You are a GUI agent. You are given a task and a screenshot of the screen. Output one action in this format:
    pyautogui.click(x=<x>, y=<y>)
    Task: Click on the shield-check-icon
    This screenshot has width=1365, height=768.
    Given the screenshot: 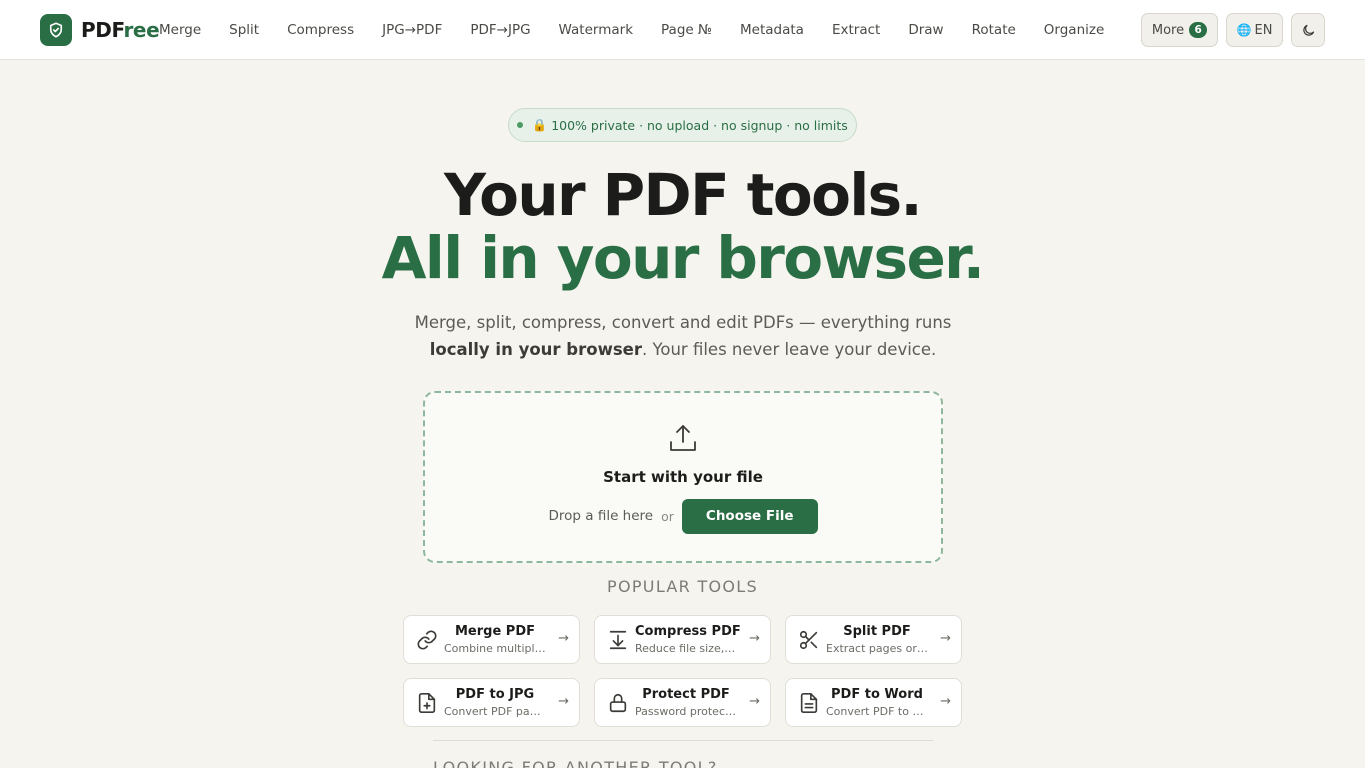 What is the action you would take?
    pyautogui.click(x=56, y=30)
    